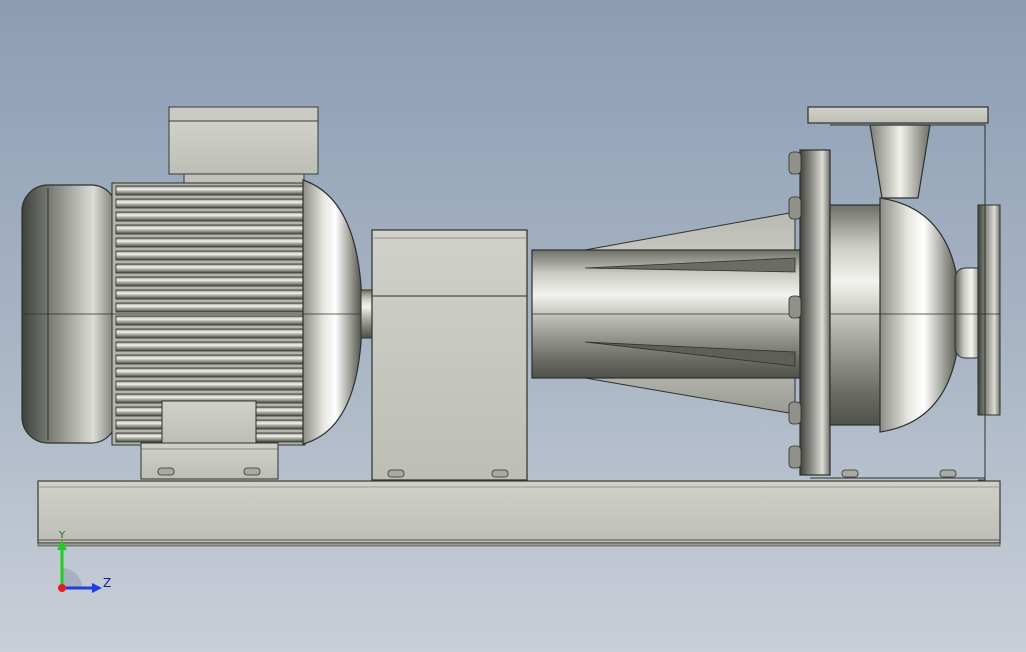 This screenshot has width=1026, height=652. What do you see at coordinates (107, 583) in the screenshot?
I see `triad-z-label: Z` at bounding box center [107, 583].